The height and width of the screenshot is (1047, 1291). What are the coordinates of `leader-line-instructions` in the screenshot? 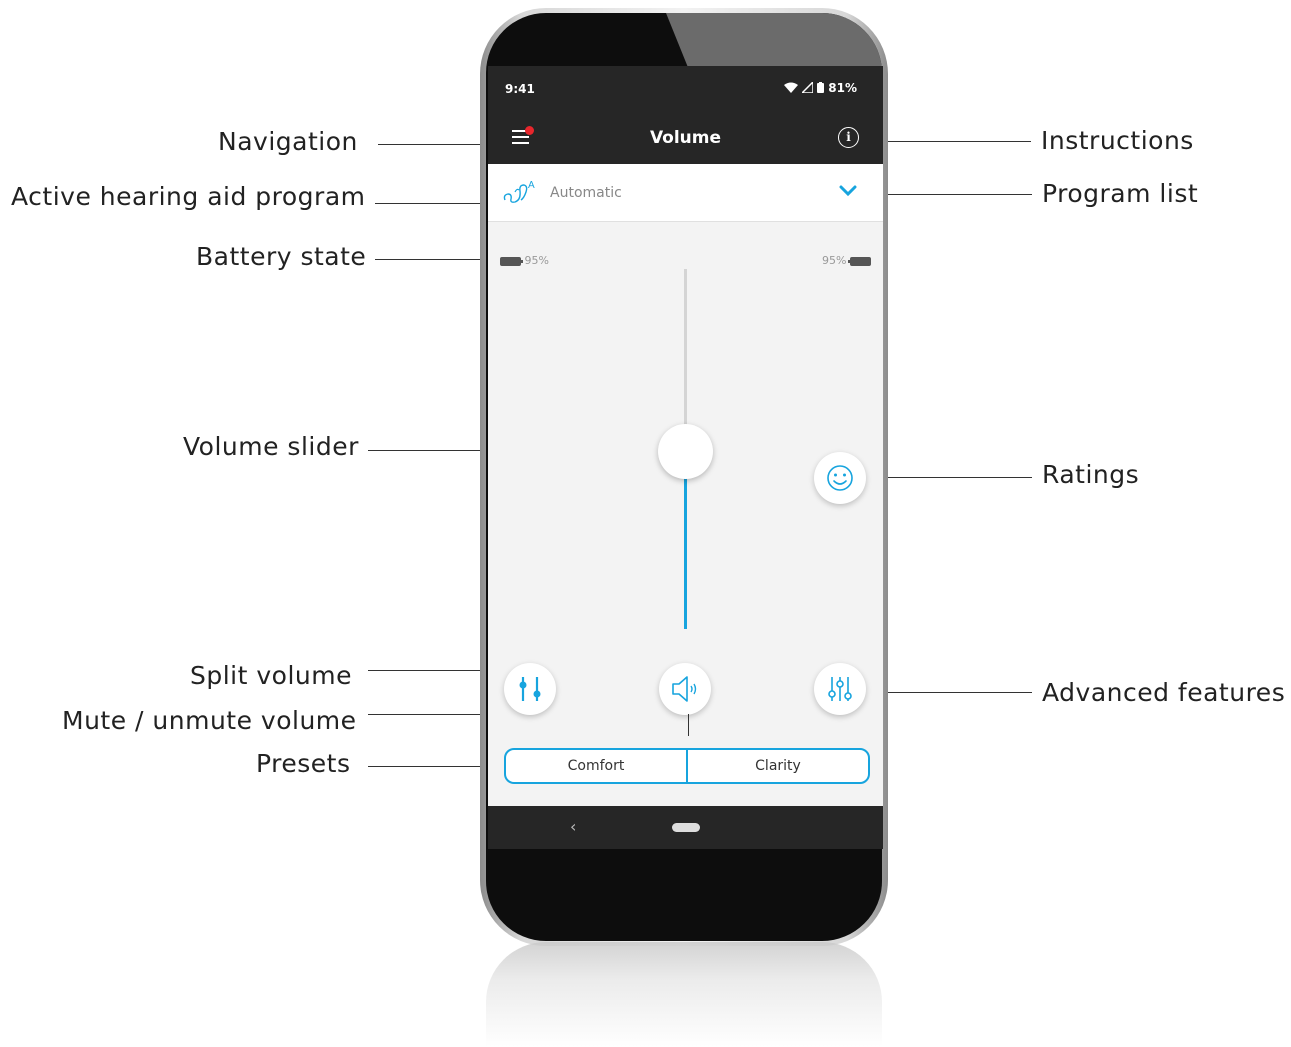 It's located at (957, 141).